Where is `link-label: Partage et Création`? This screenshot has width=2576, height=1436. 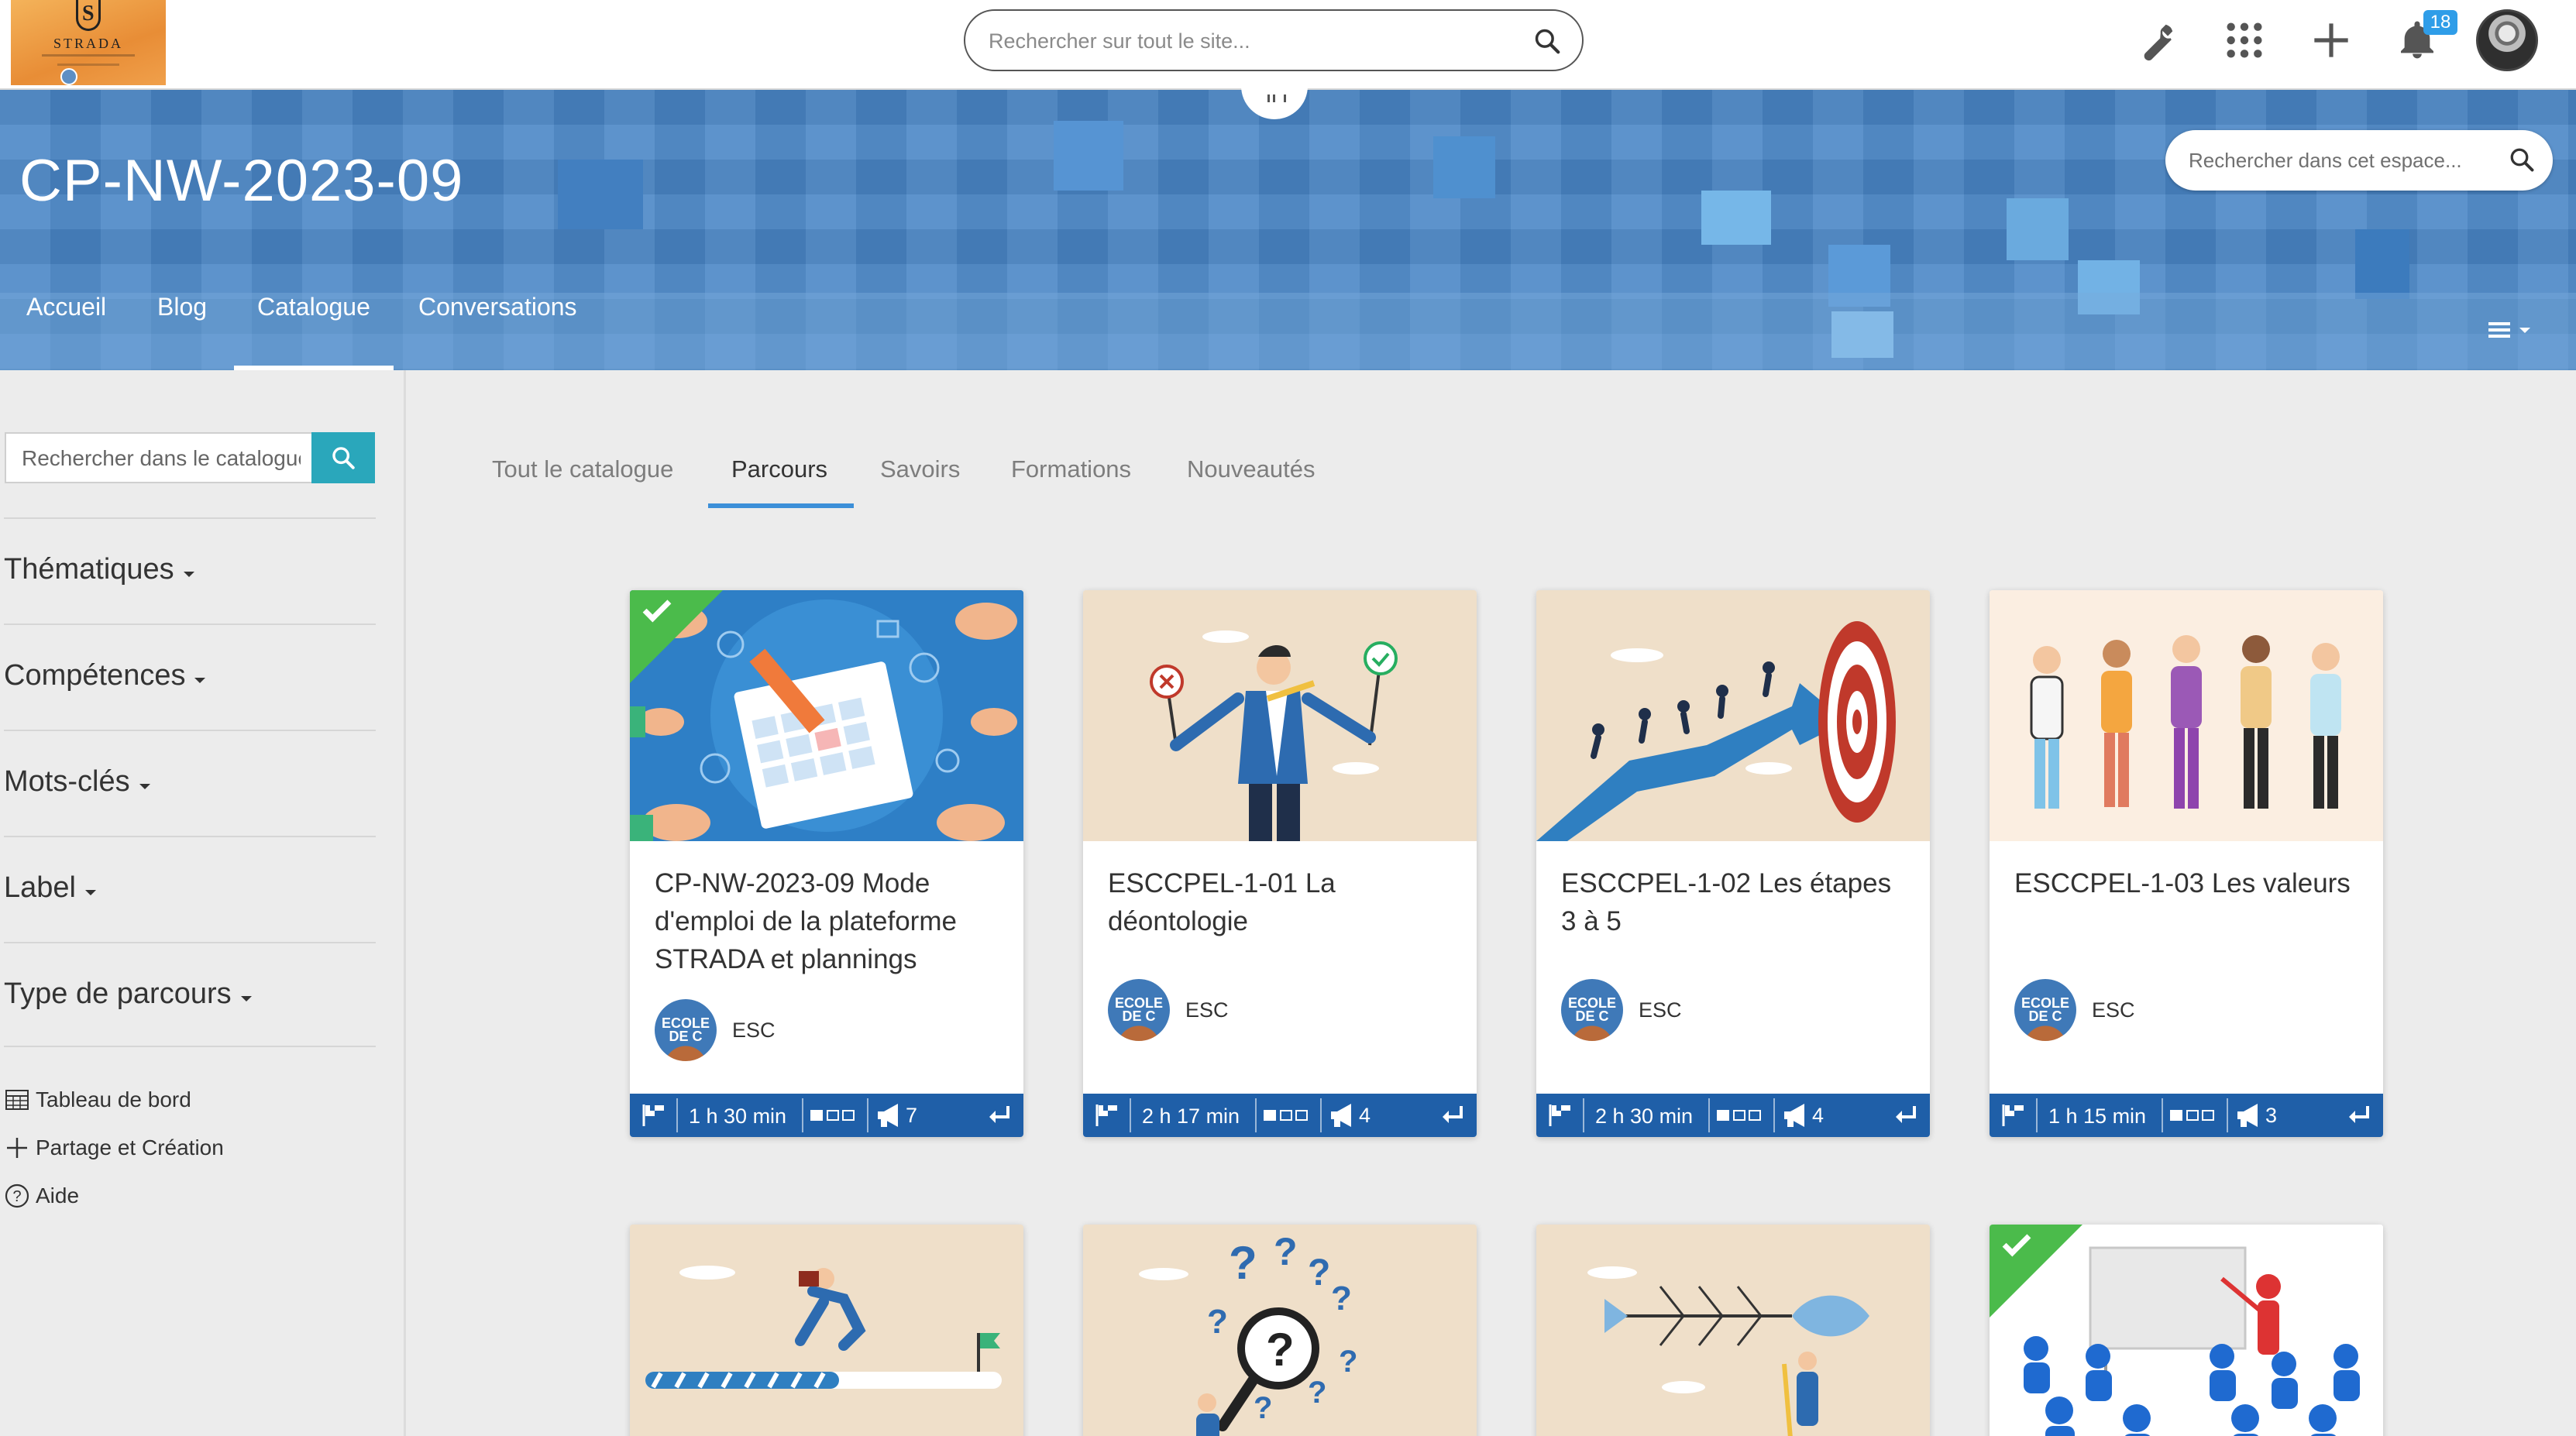 link-label: Partage et Création is located at coordinates (130, 1147).